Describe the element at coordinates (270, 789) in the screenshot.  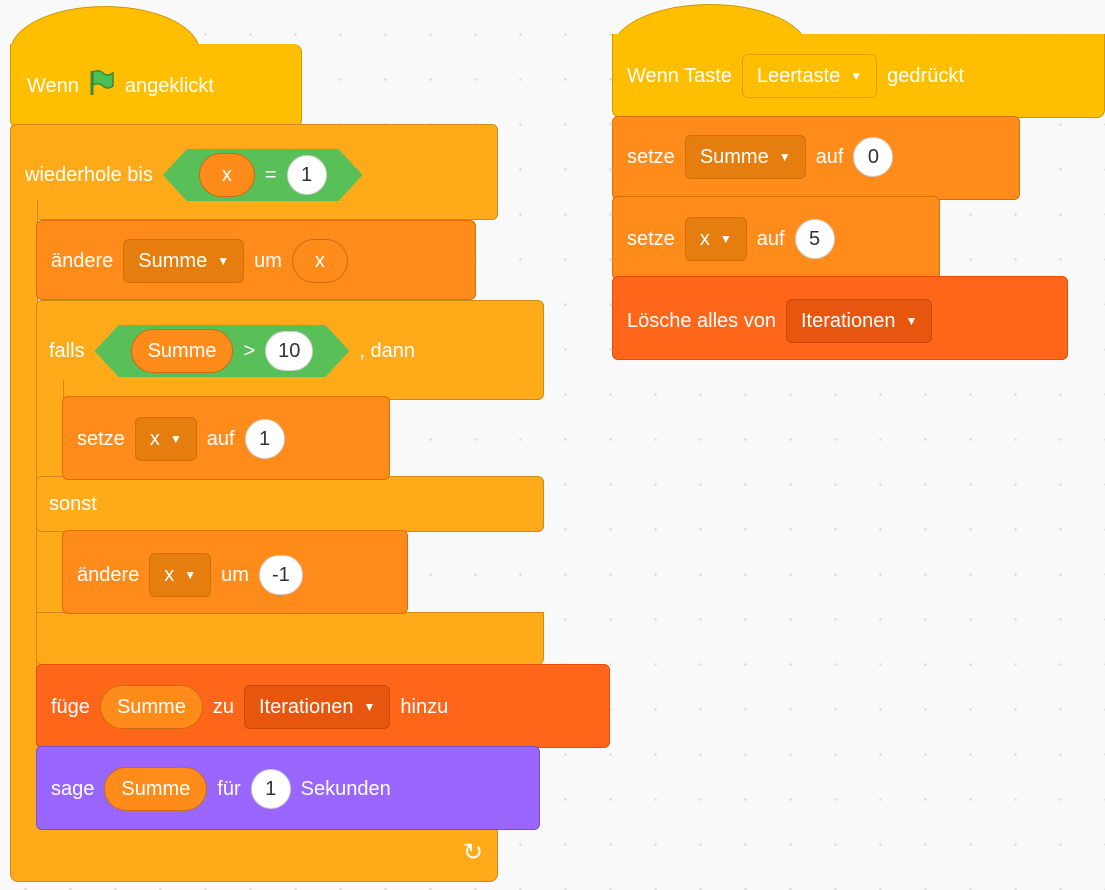
I see `say-seconds-value: 1` at that location.